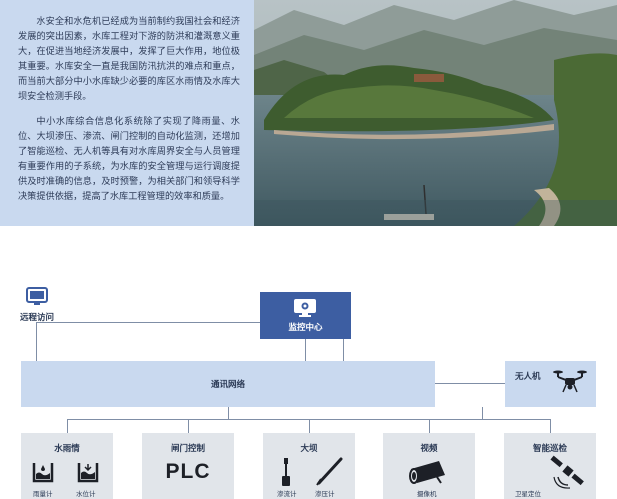 The width and height of the screenshot is (617, 499). I want to click on seepage-meter-icon, so click(286, 472).